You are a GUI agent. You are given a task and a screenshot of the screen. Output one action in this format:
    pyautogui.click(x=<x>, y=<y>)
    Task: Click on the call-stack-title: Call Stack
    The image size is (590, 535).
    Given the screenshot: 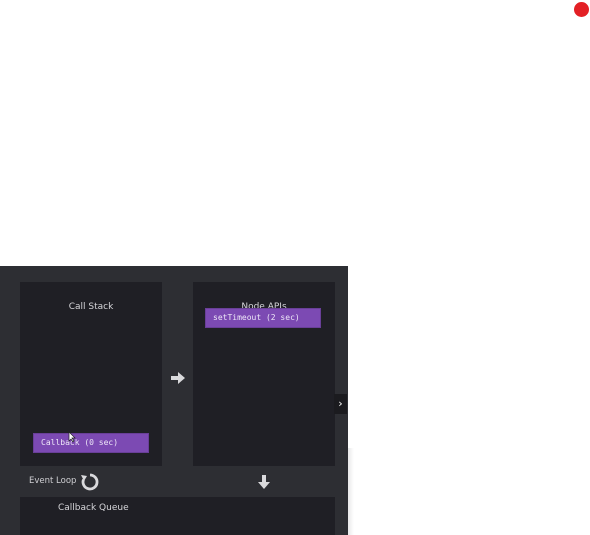 What is the action you would take?
    pyautogui.click(x=91, y=307)
    